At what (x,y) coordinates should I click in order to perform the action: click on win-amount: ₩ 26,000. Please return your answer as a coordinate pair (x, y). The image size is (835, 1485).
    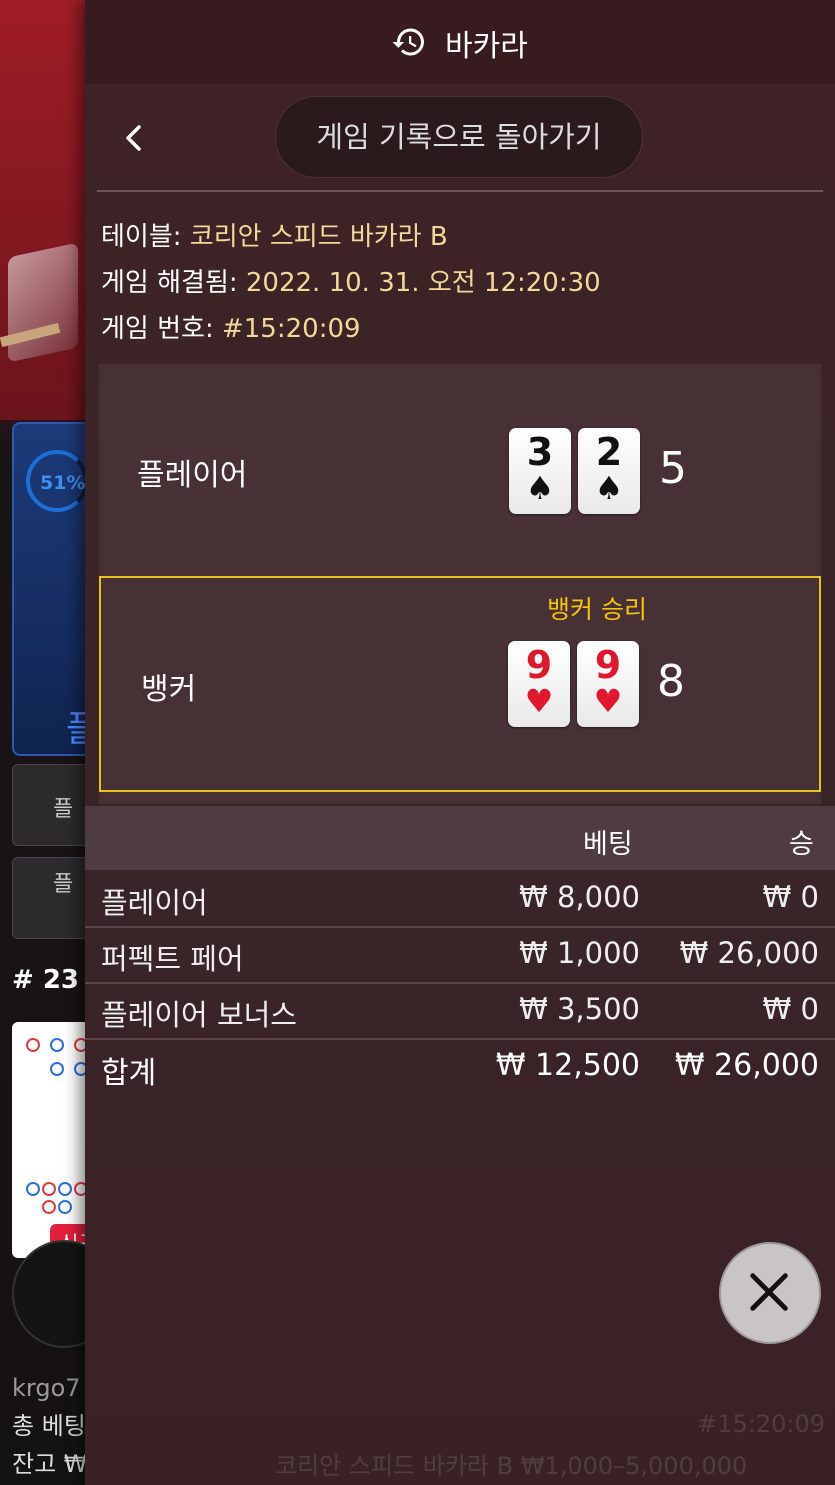
    Looking at the image, I should click on (749, 953).